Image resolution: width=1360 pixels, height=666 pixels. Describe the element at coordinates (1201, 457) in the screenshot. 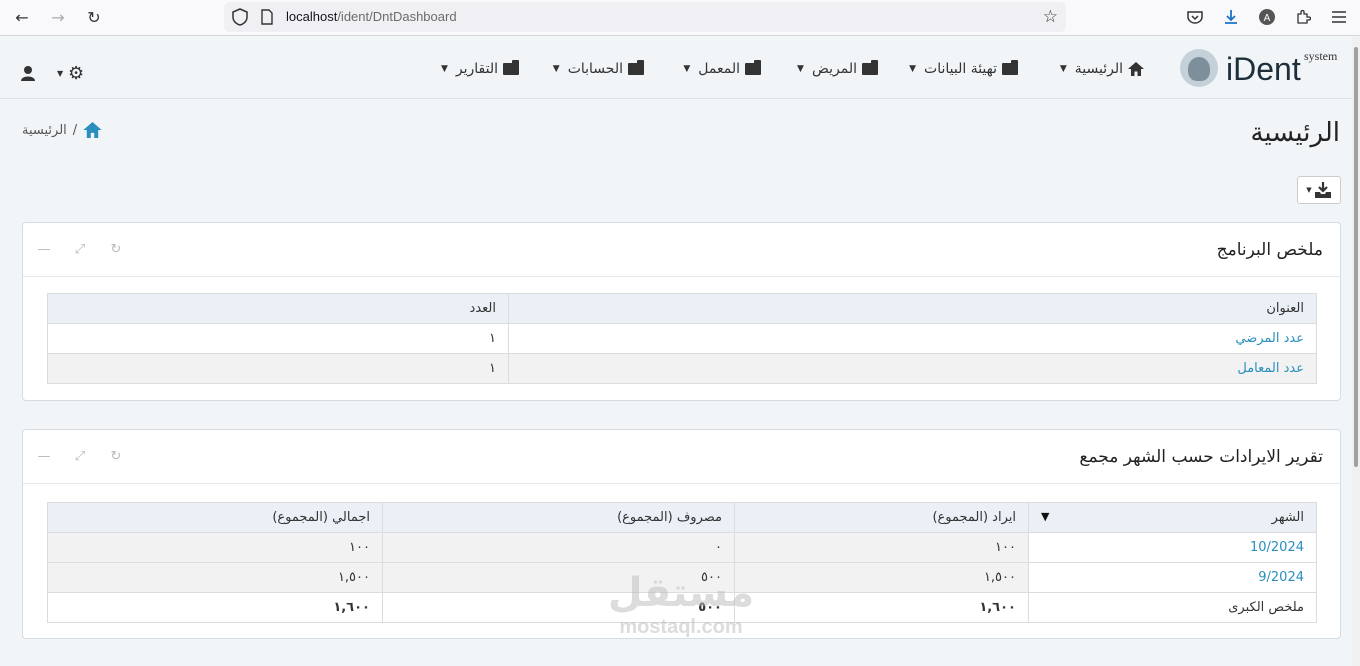

I see `revenue-portlet-title: تقرير الايرادات حسب الشهر مجمع` at that location.